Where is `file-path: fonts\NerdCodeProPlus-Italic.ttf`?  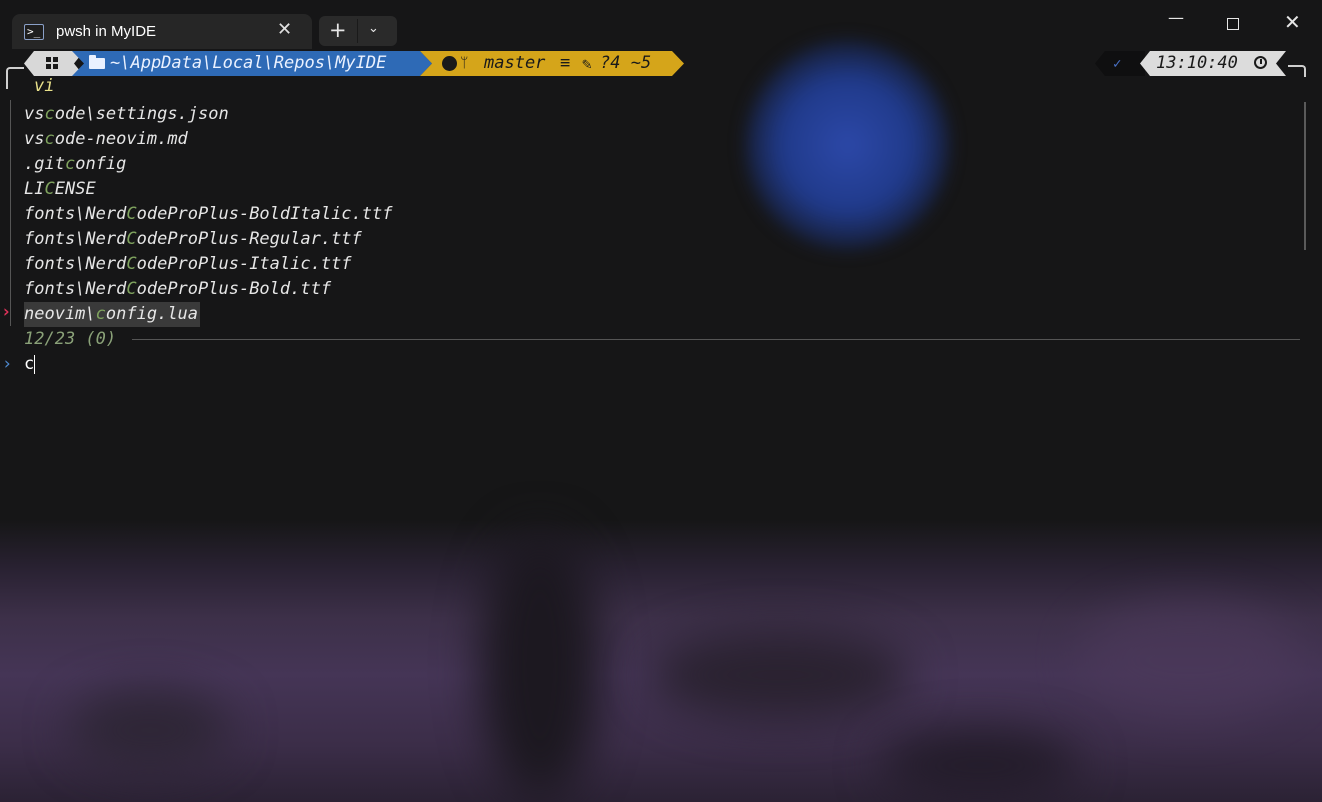
file-path: fonts\NerdCodeProPlus-Italic.ttf is located at coordinates (188, 264).